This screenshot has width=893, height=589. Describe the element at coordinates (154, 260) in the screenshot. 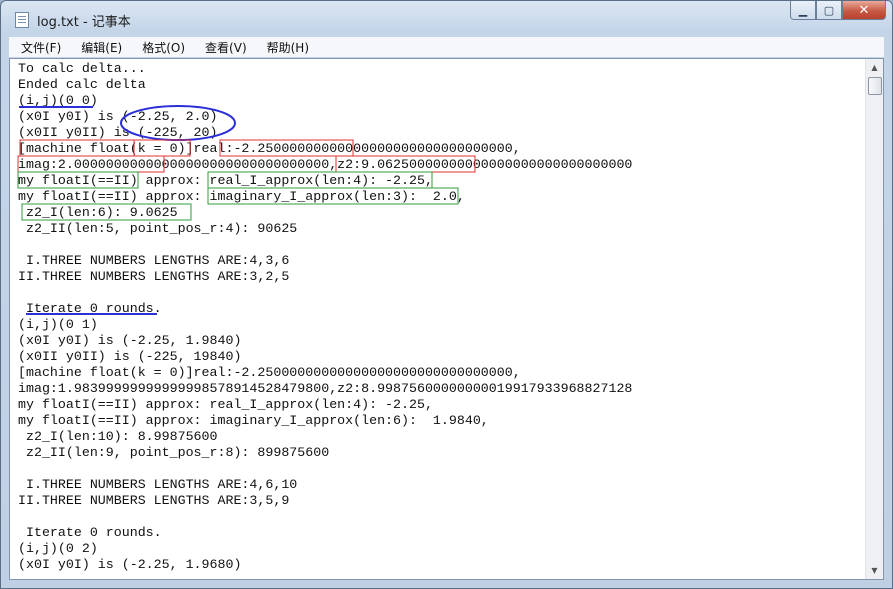

I see `text-line: I.THREE NUMBERS LENGTHS ARE:4,3,6` at that location.